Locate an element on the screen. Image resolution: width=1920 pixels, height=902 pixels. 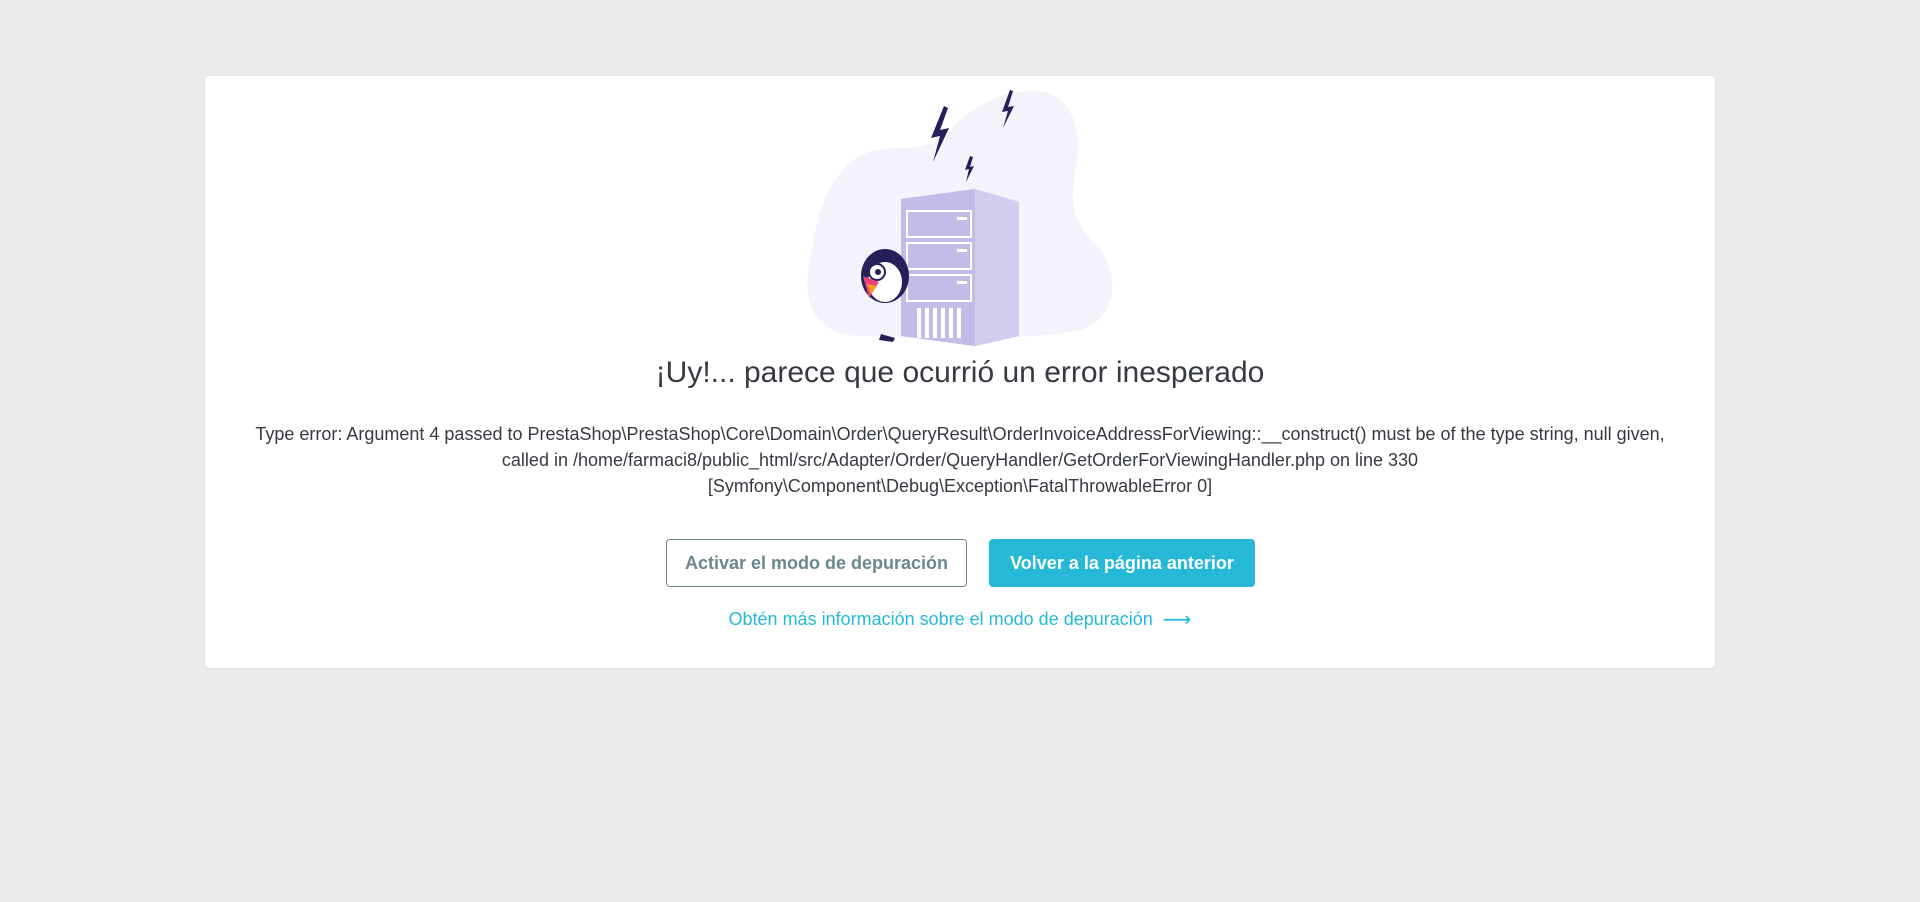
go-back-button: Volver a la página anterior is located at coordinates (1122, 563).